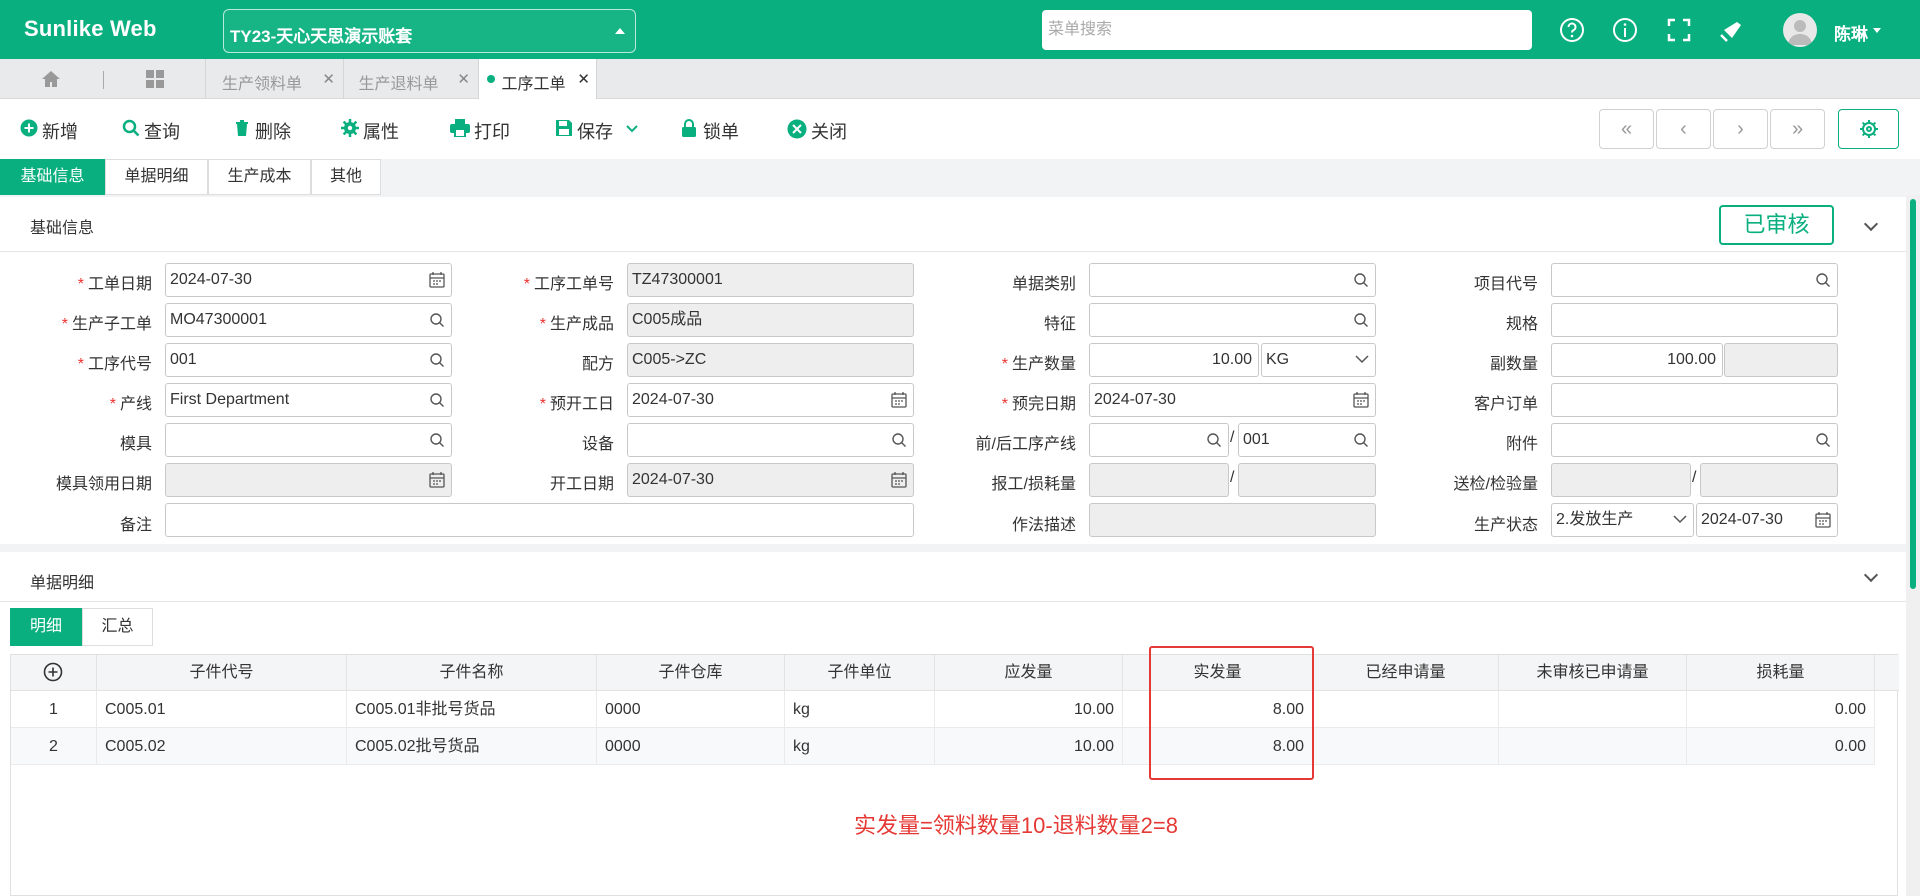 The height and width of the screenshot is (896, 1920). I want to click on prev-record-button: ‹, so click(1683, 129).